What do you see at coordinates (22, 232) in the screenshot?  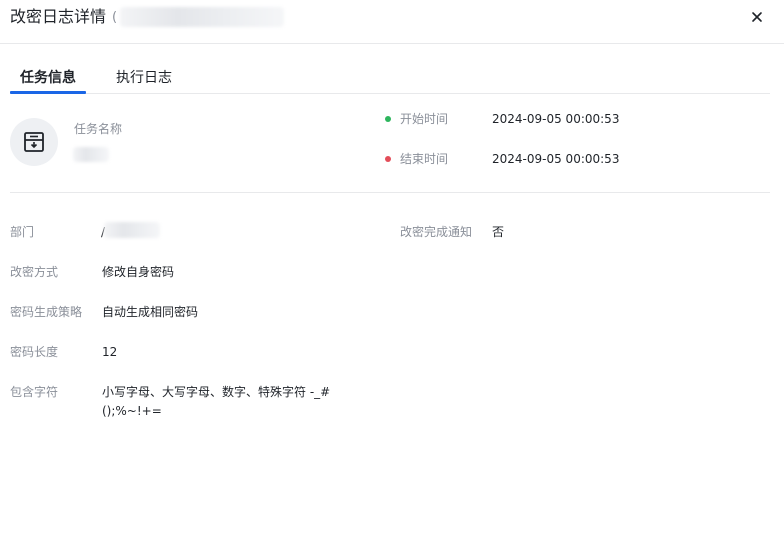 I see `department-label: 部门` at bounding box center [22, 232].